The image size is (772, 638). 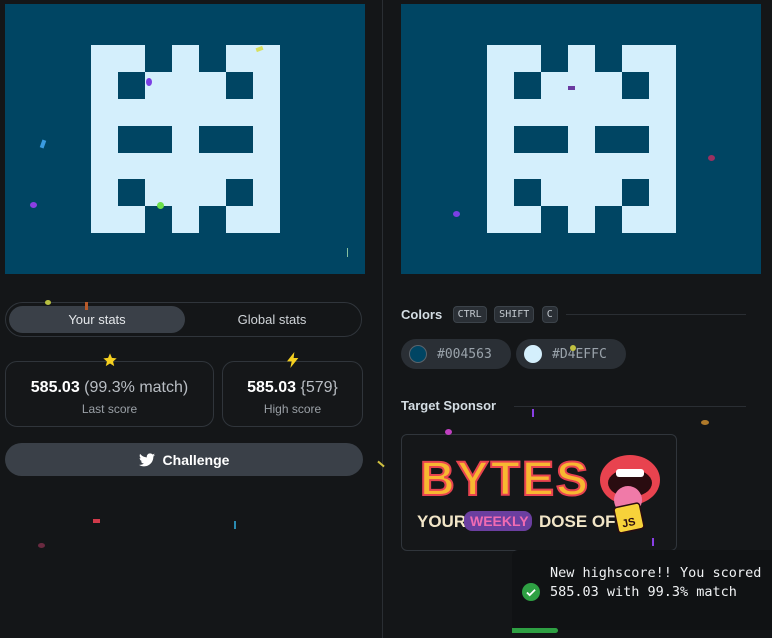 What do you see at coordinates (292, 409) in the screenshot?
I see `high-score-label: High score` at bounding box center [292, 409].